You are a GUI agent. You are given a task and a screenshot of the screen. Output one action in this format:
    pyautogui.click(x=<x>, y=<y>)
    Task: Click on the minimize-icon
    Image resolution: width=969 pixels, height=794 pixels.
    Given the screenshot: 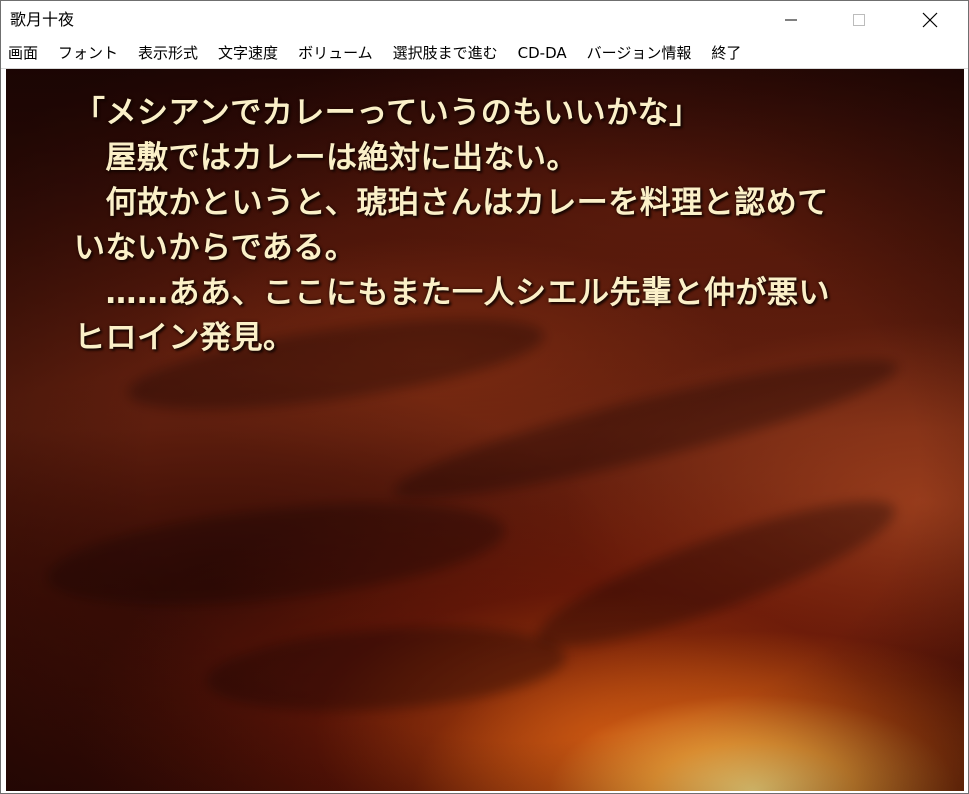 What is the action you would take?
    pyautogui.click(x=791, y=20)
    